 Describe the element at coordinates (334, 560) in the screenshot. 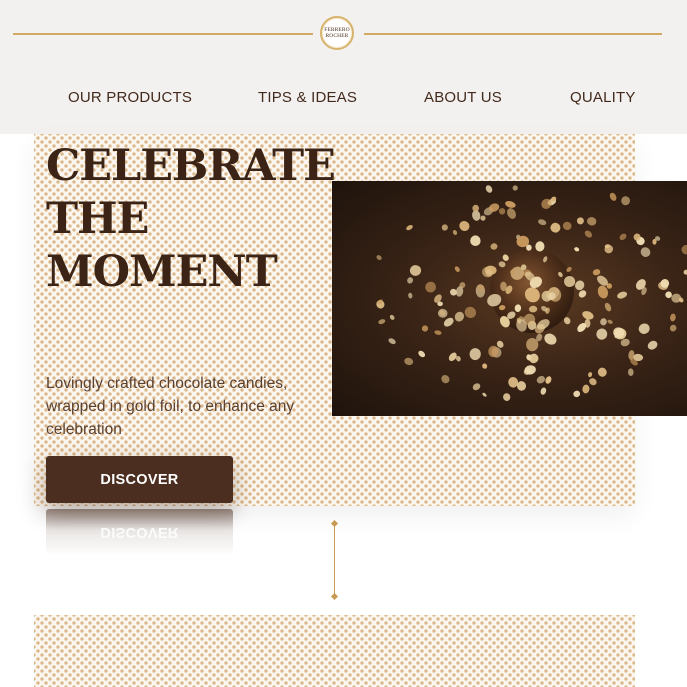

I see `section-connector-line` at that location.